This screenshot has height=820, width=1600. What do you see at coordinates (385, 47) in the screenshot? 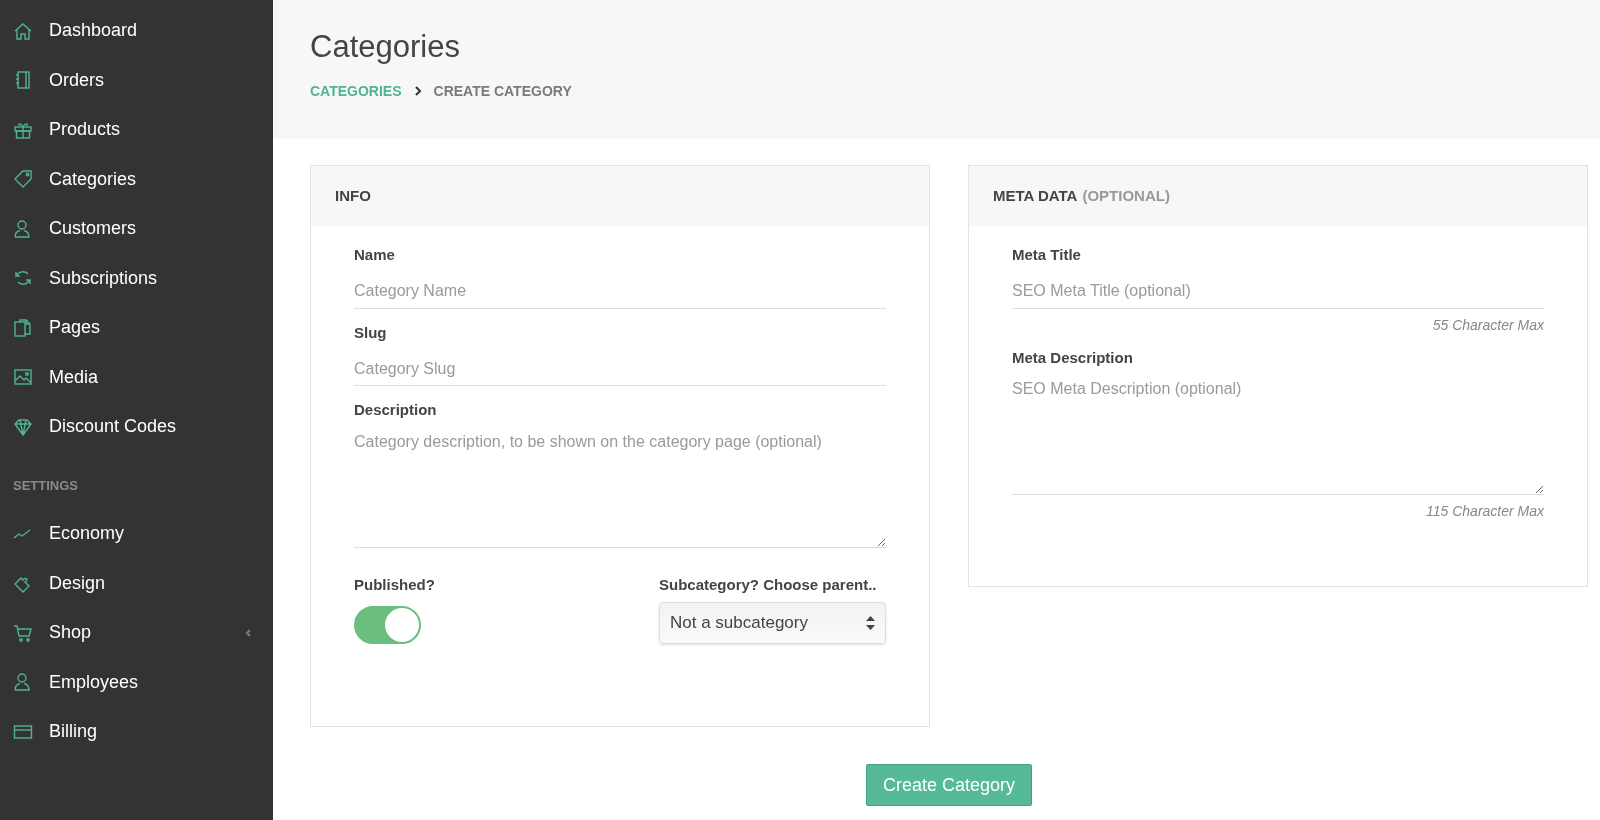
I see `page-title: Categories` at bounding box center [385, 47].